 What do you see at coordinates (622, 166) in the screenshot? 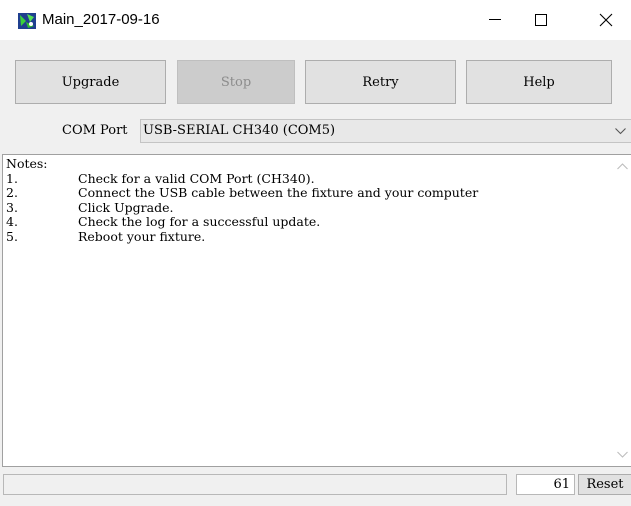
I see `chevron-up-icon` at bounding box center [622, 166].